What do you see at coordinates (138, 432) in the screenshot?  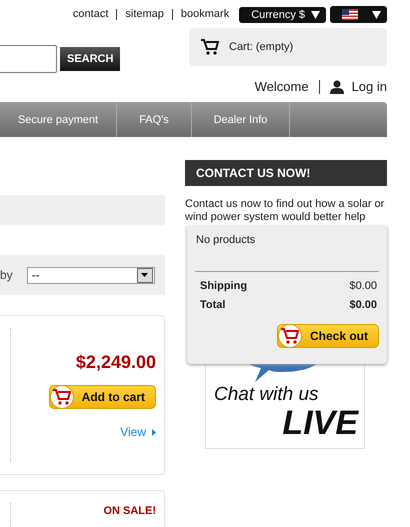 I see `view-link: View` at bounding box center [138, 432].